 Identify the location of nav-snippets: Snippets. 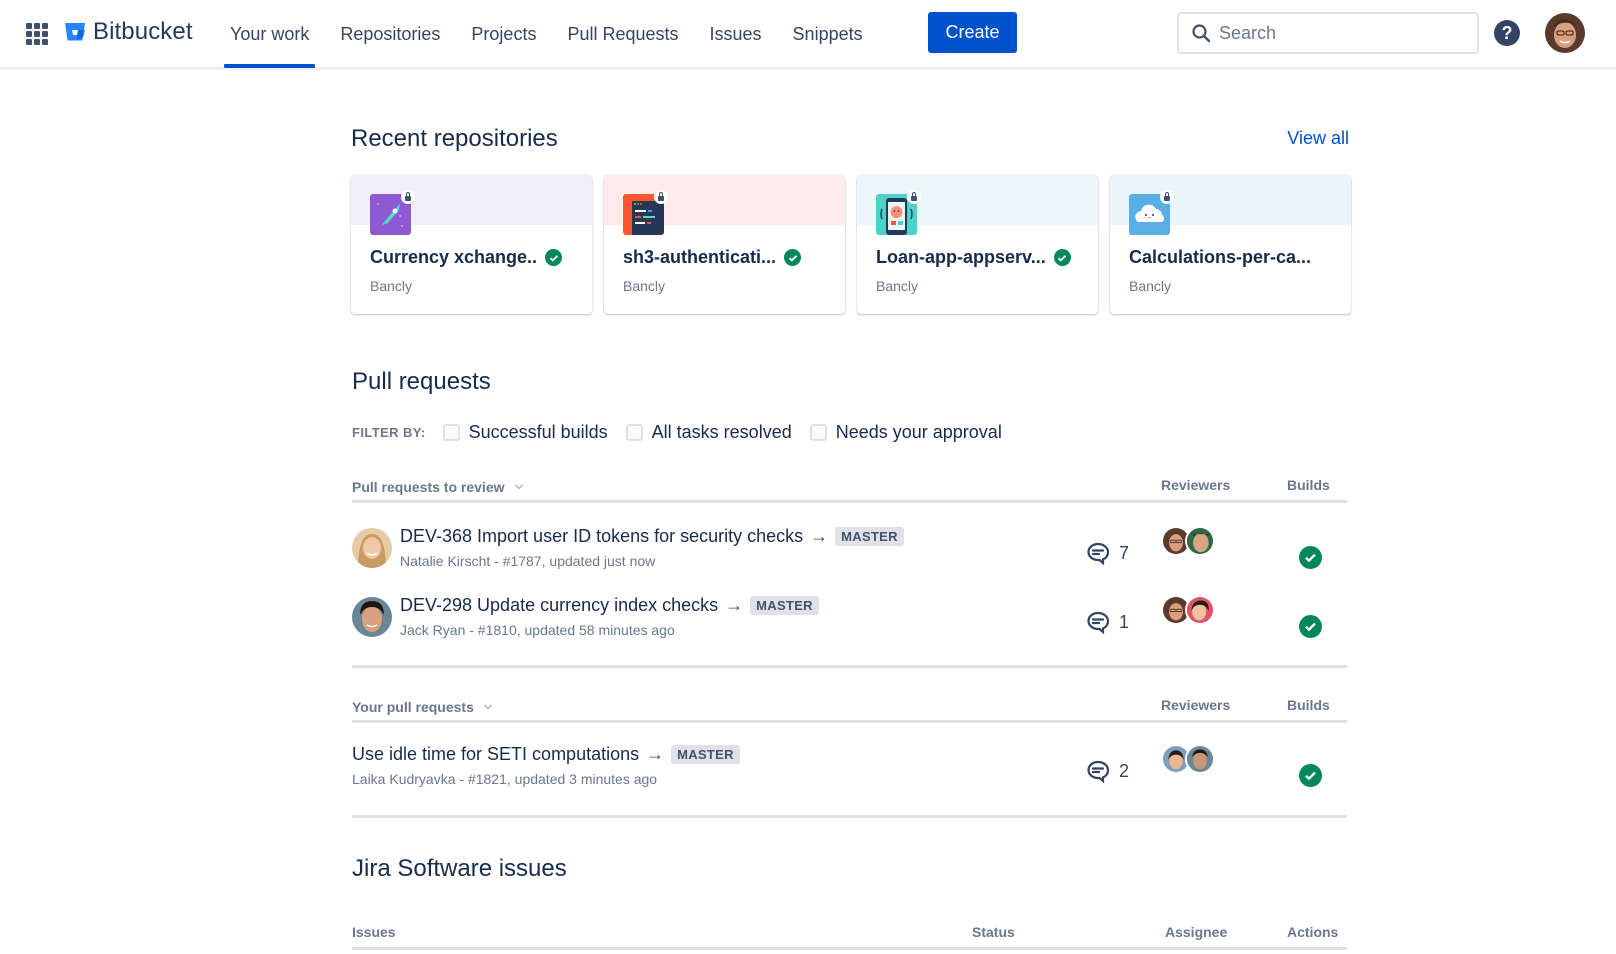
(828, 34).